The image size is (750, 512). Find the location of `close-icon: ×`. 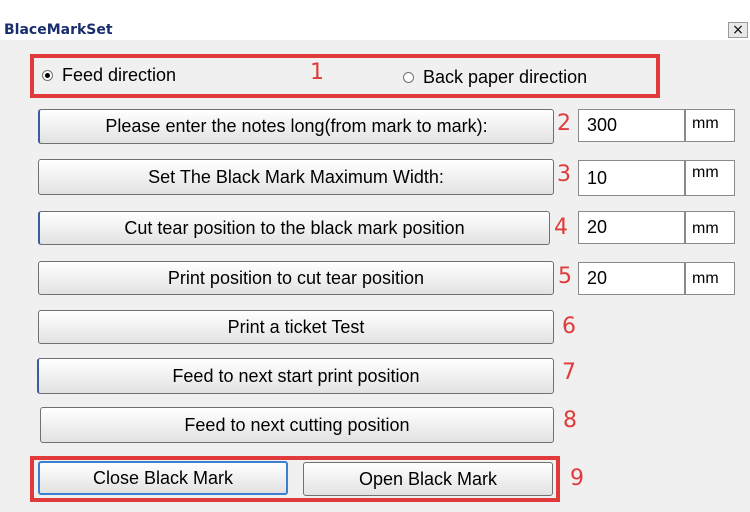

close-icon: × is located at coordinates (738, 30).